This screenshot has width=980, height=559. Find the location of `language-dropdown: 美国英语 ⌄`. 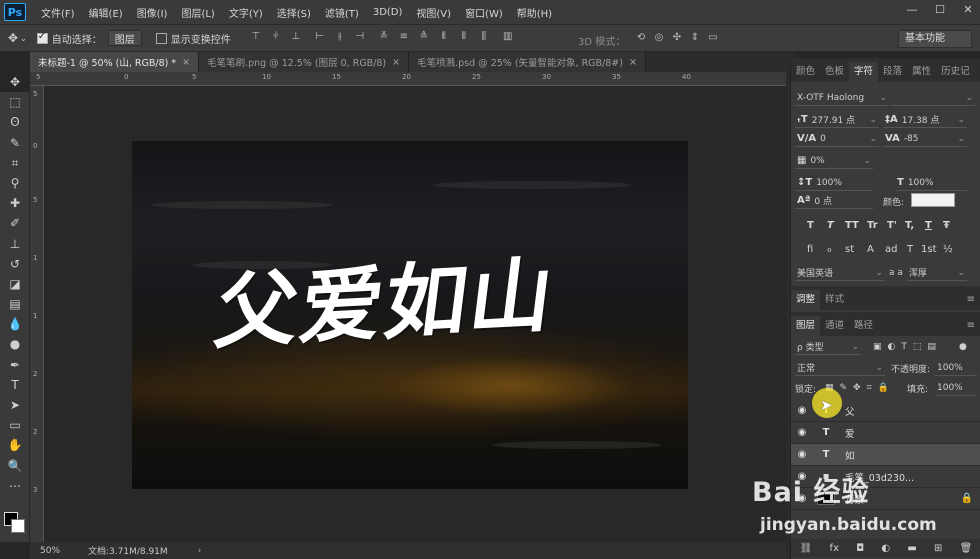

language-dropdown: 美国英语 ⌄ is located at coordinates (840, 273).